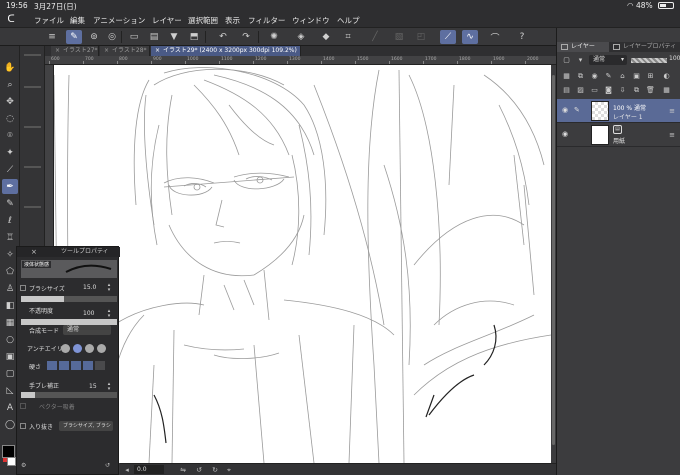 The image size is (680, 475). I want to click on brush-size-value: 15.0, so click(89, 287).